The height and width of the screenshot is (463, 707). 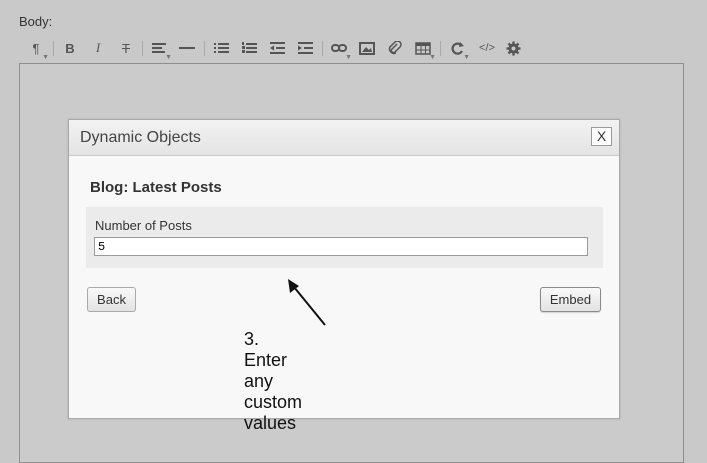 I want to click on annotation-arrow-icon, so click(x=307, y=302).